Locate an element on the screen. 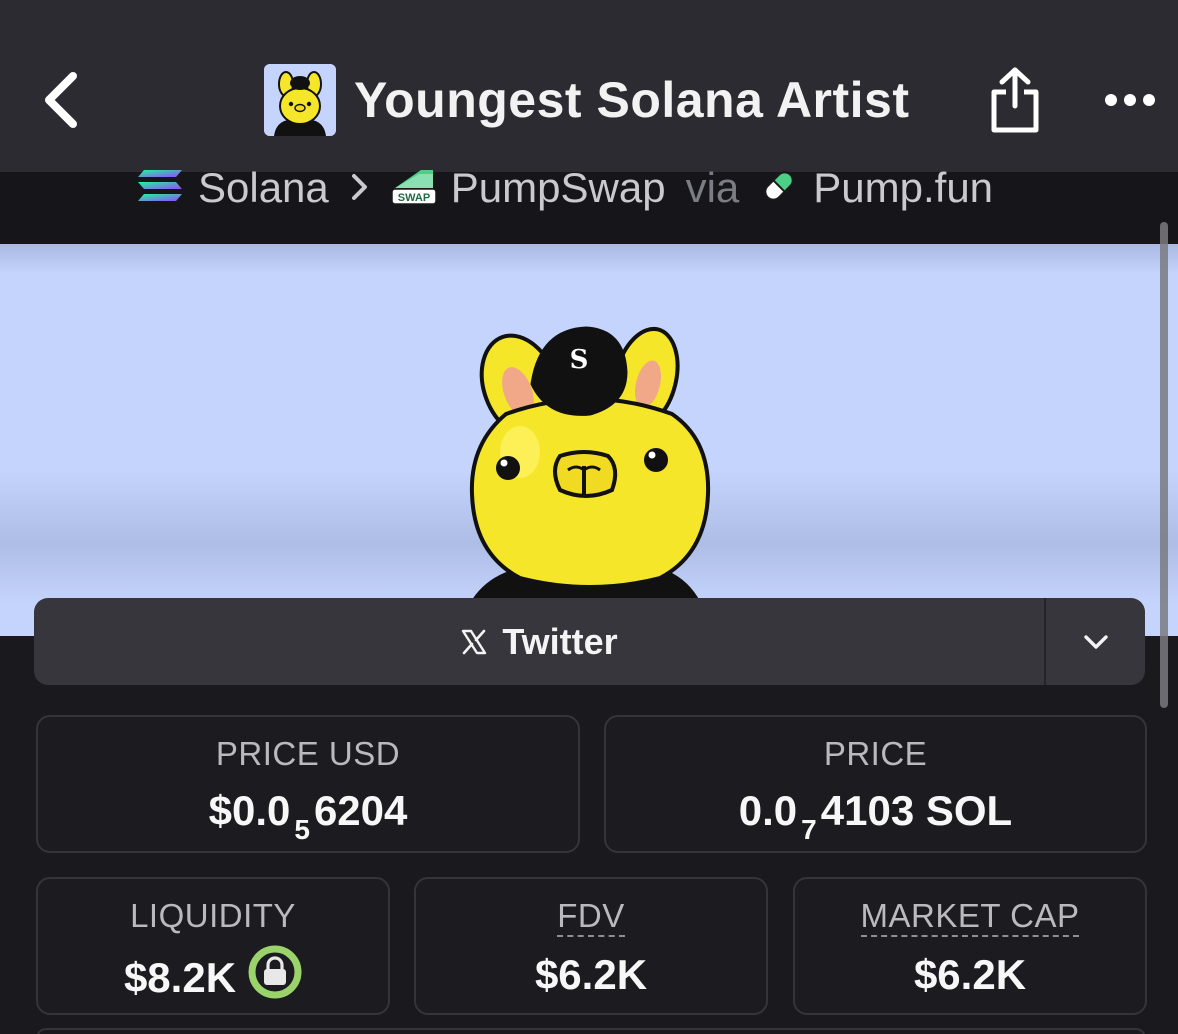 This screenshot has height=1034, width=1178. price-native-unit: SOL is located at coordinates (969, 810).